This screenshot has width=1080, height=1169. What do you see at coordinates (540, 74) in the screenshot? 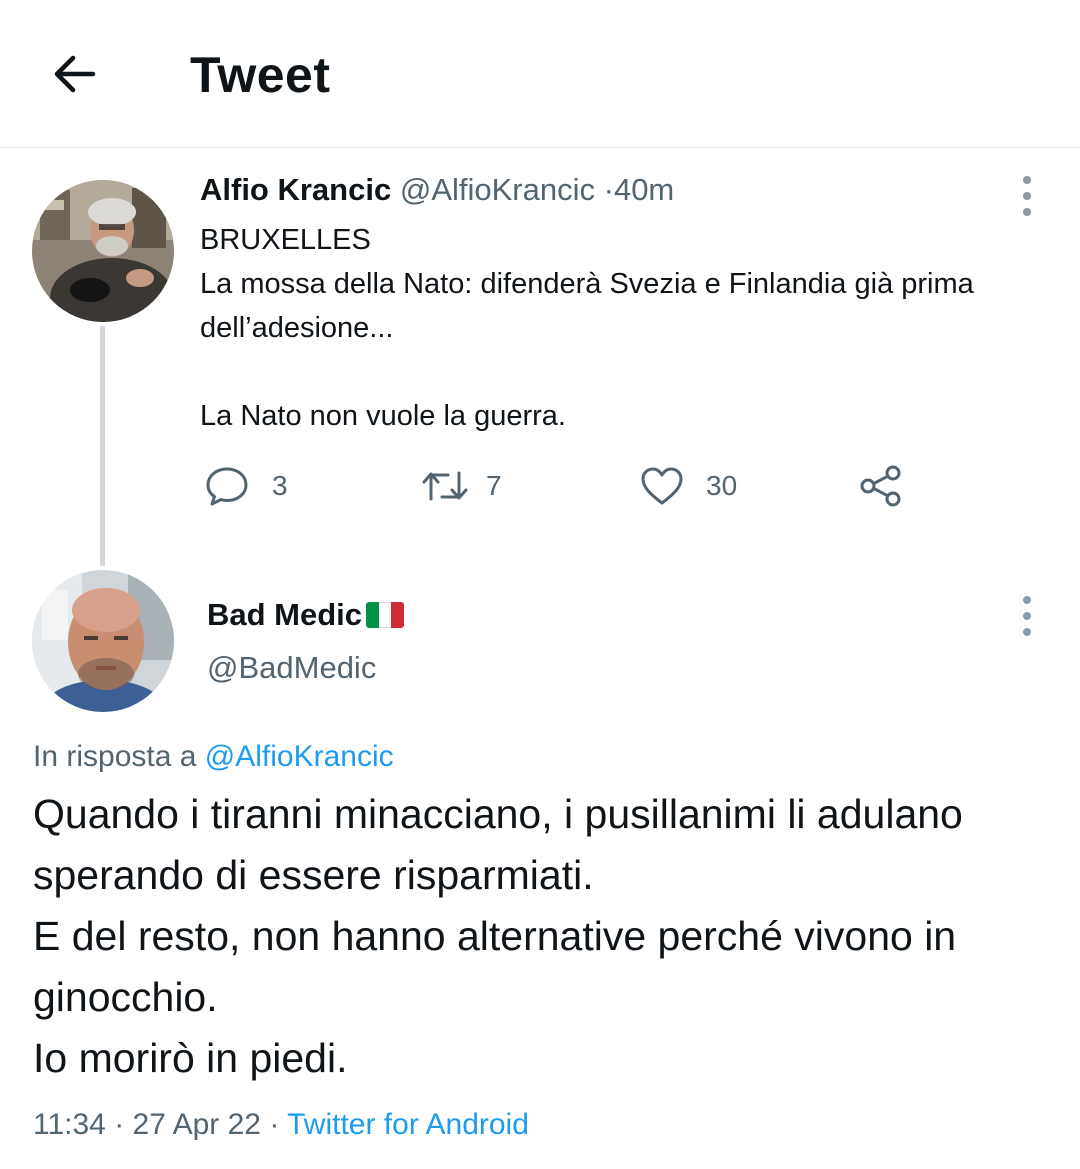
I see `top-bar: Tweet` at bounding box center [540, 74].